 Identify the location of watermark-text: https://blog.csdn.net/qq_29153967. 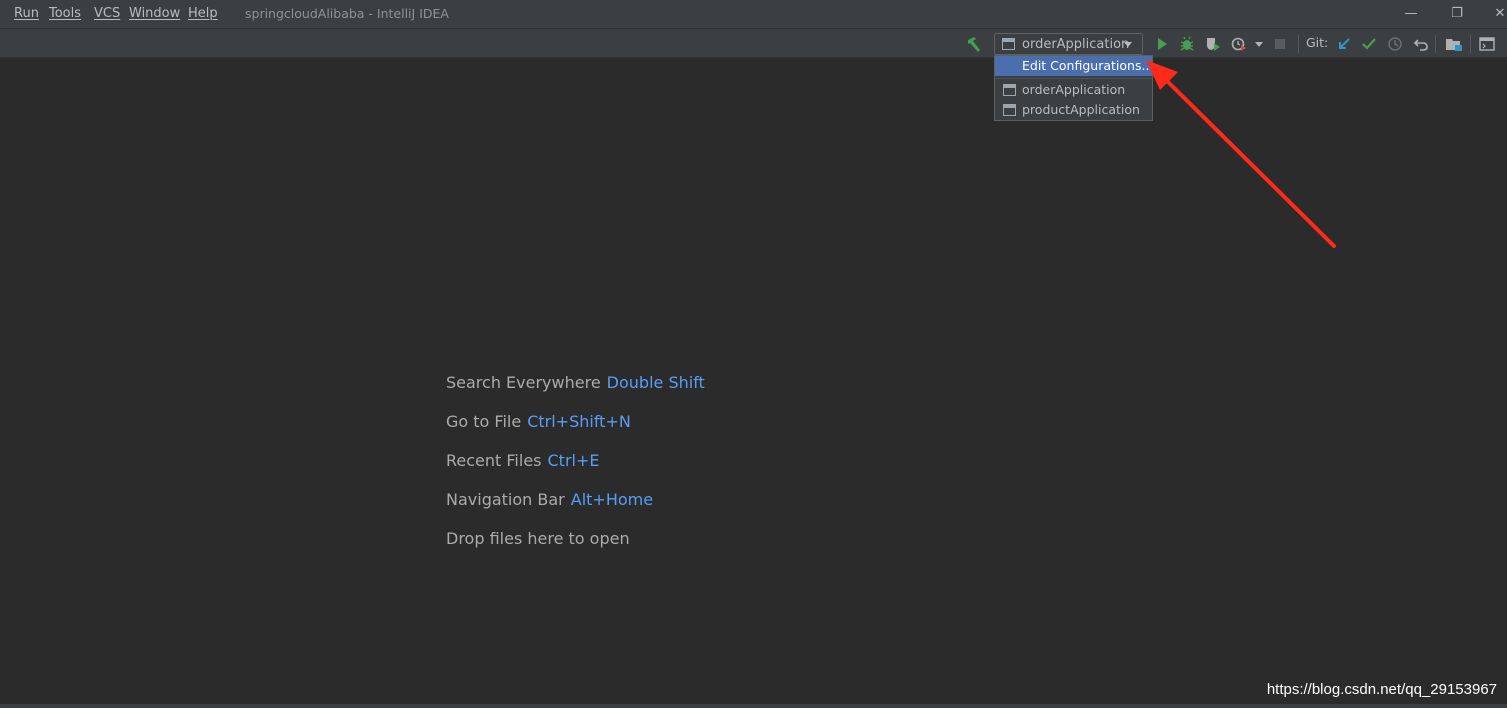
(1381, 689).